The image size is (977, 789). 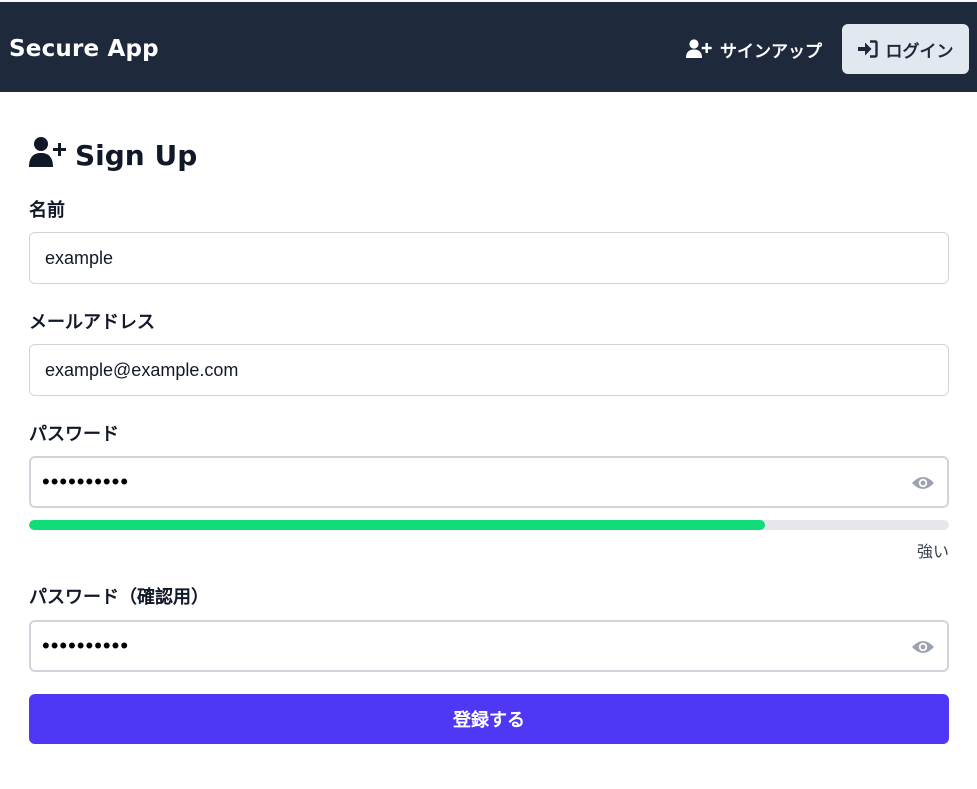 What do you see at coordinates (84, 49) in the screenshot?
I see `app-brand: Secure App` at bounding box center [84, 49].